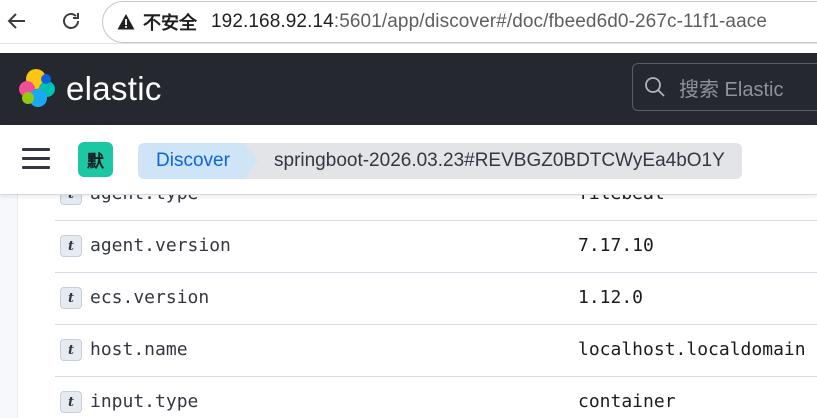  What do you see at coordinates (616, 245) in the screenshot?
I see `field-value: 7.17.10` at bounding box center [616, 245].